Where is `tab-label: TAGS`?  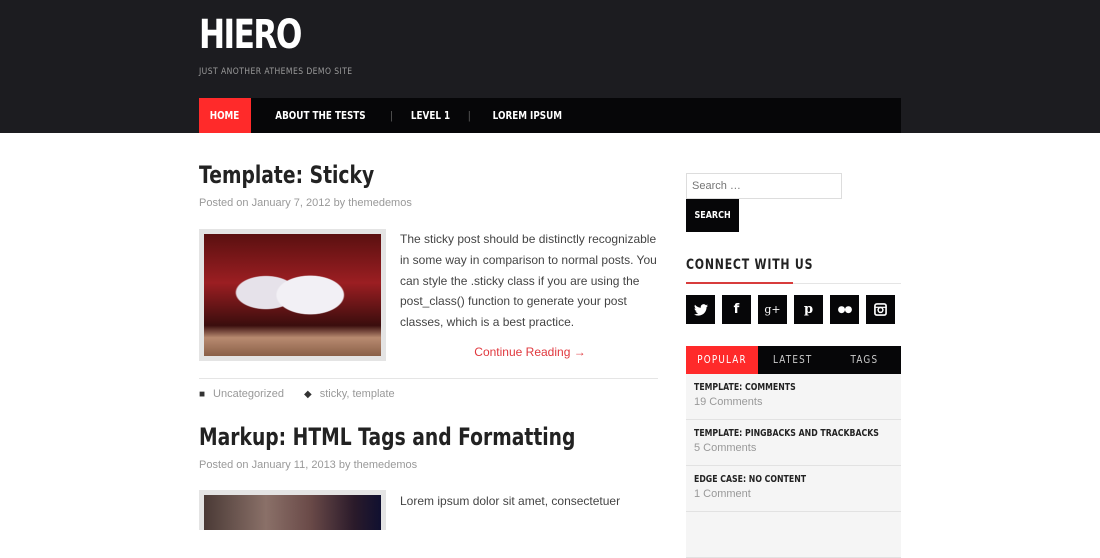 tab-label: TAGS is located at coordinates (864, 359).